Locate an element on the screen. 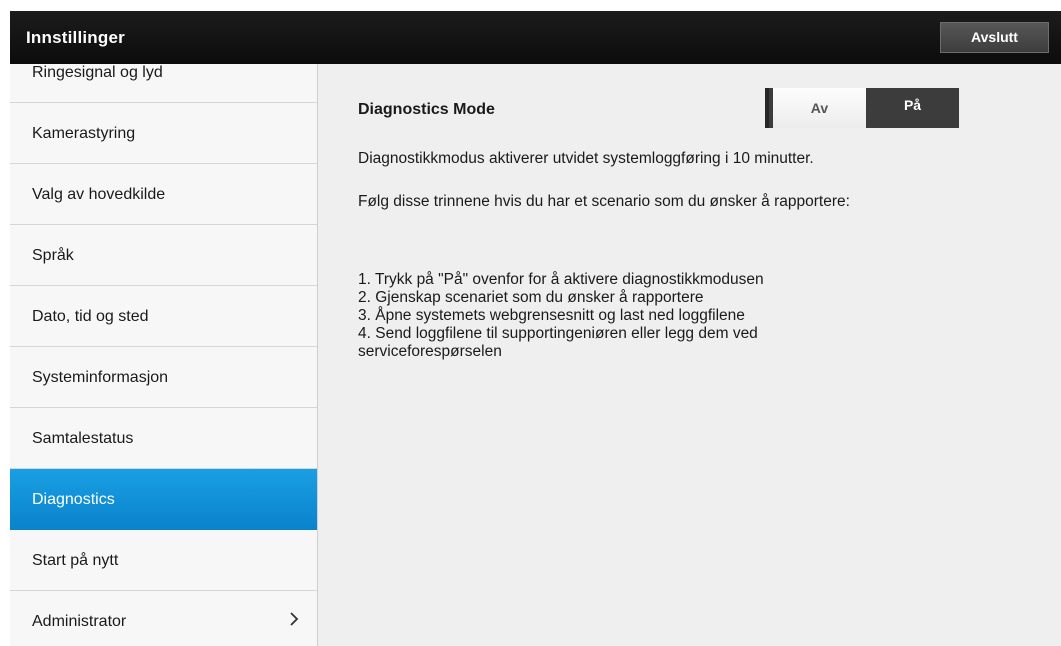  sidebar-item-label: Systeminformasjon is located at coordinates (100, 377).